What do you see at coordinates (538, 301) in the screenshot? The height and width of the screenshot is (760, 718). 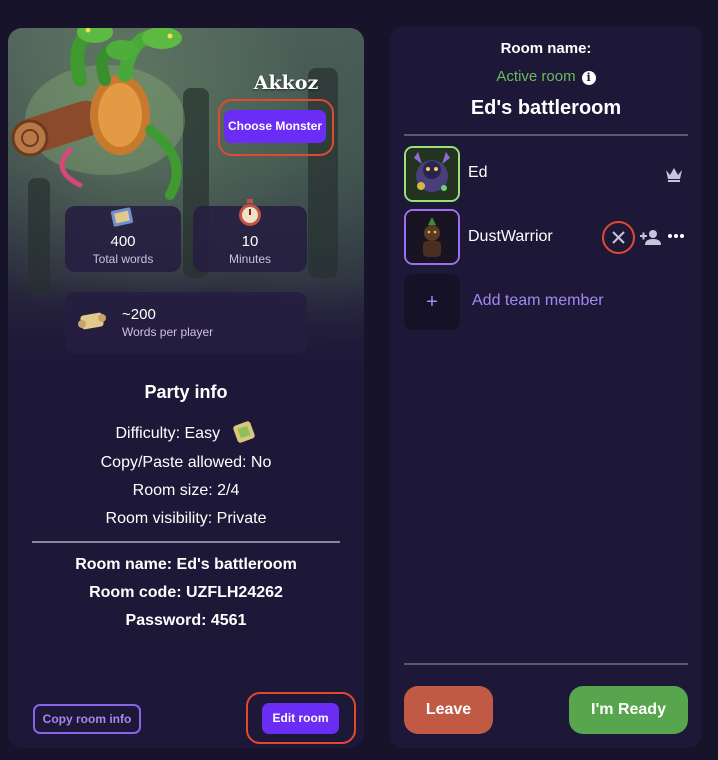 I see `add-team-member-link: Add team member` at bounding box center [538, 301].